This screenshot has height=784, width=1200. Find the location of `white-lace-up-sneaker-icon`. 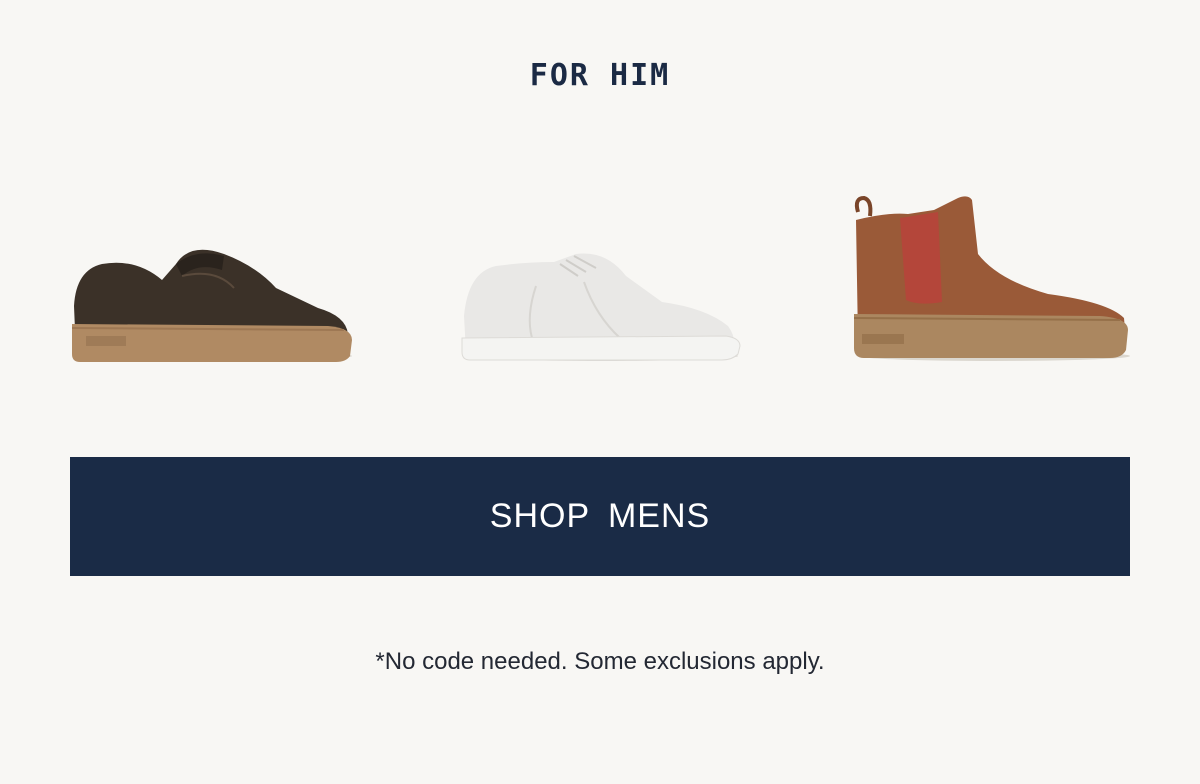

white-lace-up-sneaker-icon is located at coordinates (601, 306).